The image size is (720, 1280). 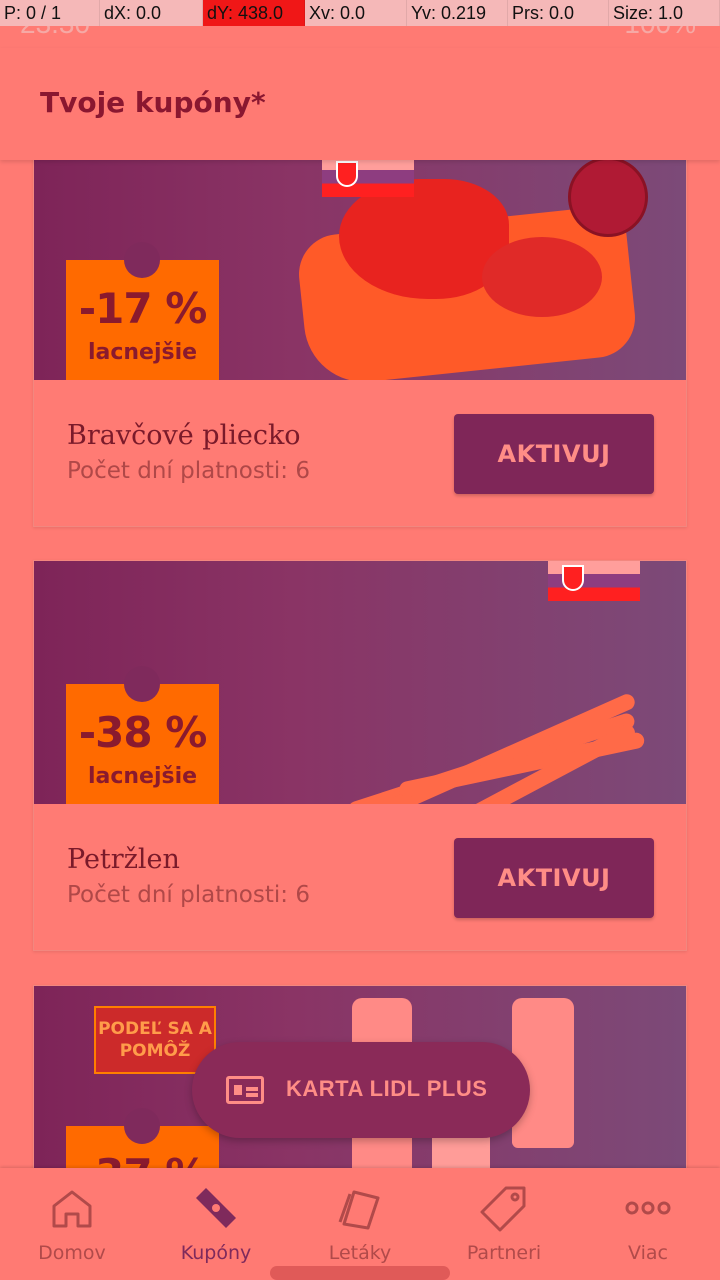 I want to click on coupon-product-name: Bravčové pliecko, so click(x=184, y=435).